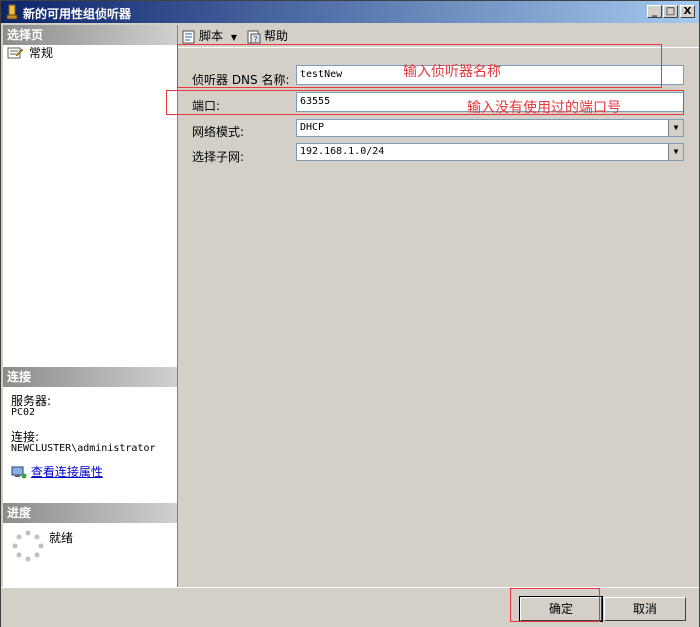 The image size is (700, 627). What do you see at coordinates (452, 72) in the screenshot?
I see `dns-annotation-text: 输入侦听器名称` at bounding box center [452, 72].